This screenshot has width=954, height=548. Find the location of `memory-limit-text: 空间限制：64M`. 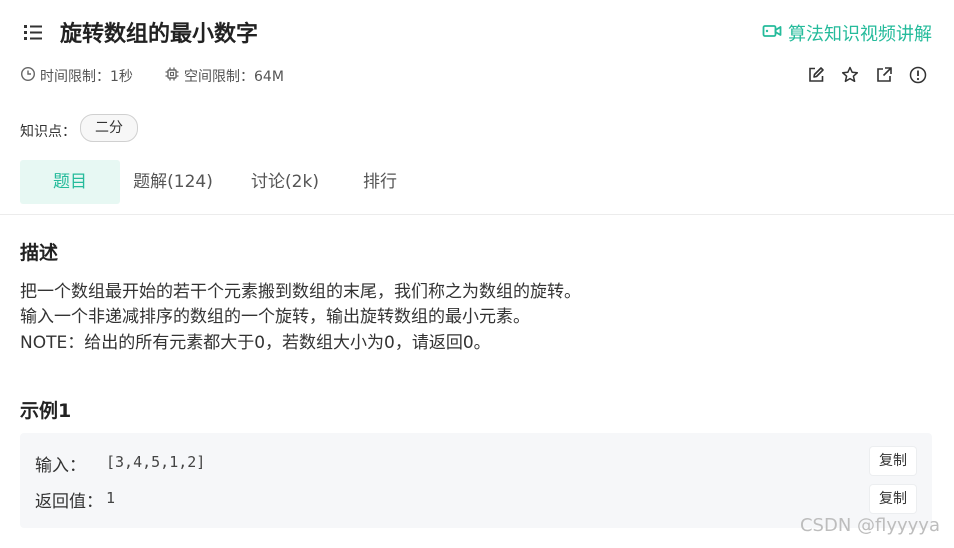

memory-limit-text: 空间限制：64M is located at coordinates (234, 77).